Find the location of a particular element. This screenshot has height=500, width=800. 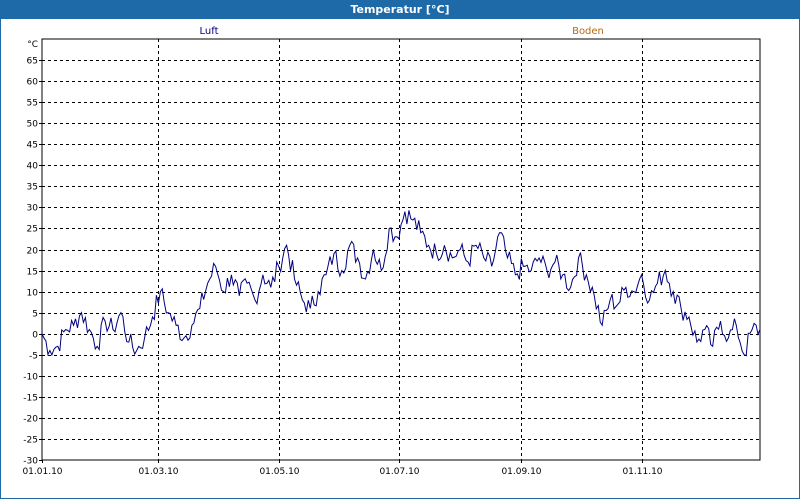

y-tick-label: 50 is located at coordinates (33, 125).